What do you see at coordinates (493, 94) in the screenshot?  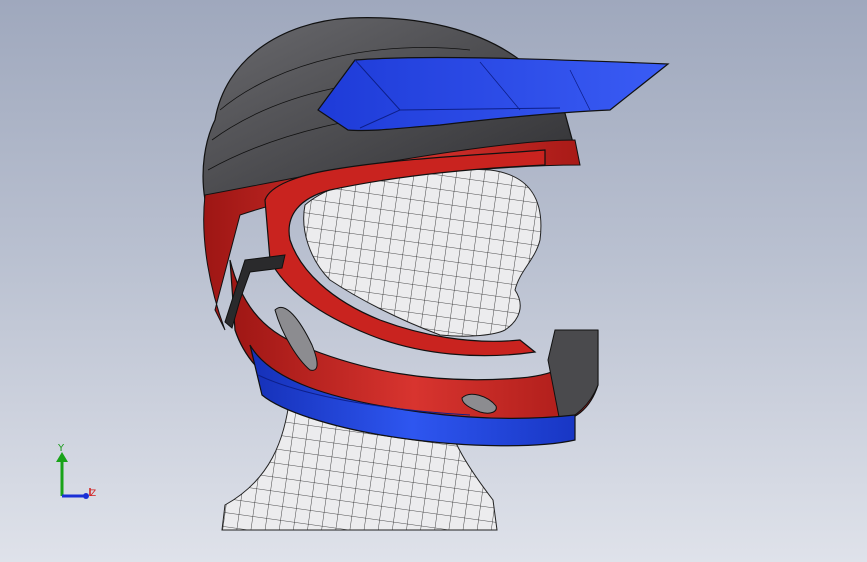 I see `helmet-visor` at bounding box center [493, 94].